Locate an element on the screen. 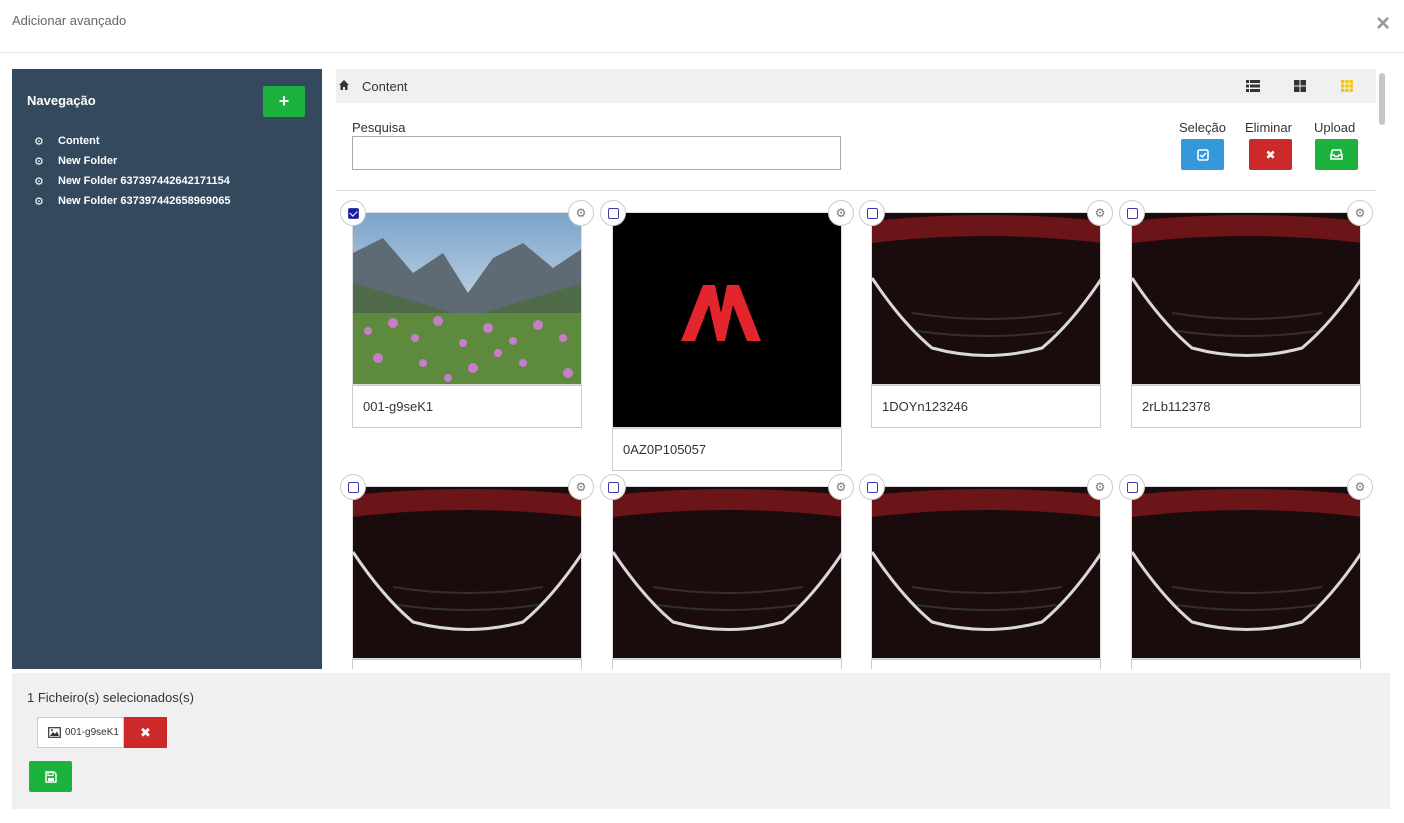 The width and height of the screenshot is (1404, 823). selected-file-label: 001-g9seK1 is located at coordinates (80, 732).